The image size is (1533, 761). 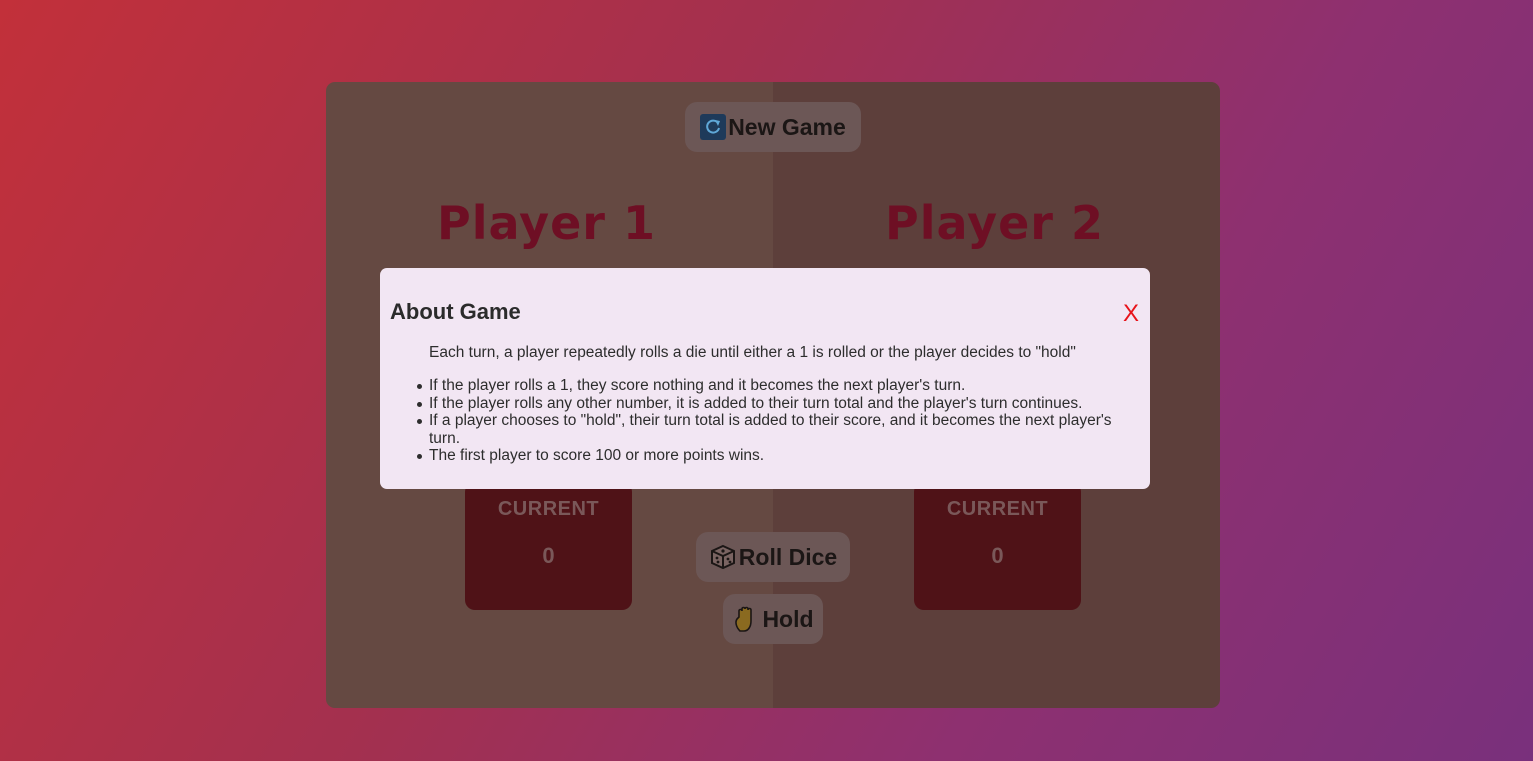 What do you see at coordinates (997, 509) in the screenshot?
I see `player-2-current-label: CURRENT` at bounding box center [997, 509].